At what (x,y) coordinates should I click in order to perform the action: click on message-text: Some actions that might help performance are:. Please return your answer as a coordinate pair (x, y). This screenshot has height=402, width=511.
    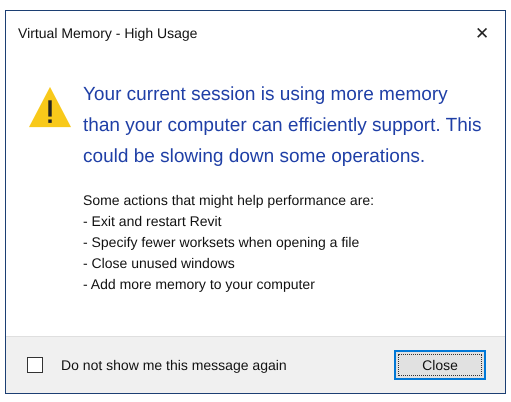
    Looking at the image, I should click on (229, 200).